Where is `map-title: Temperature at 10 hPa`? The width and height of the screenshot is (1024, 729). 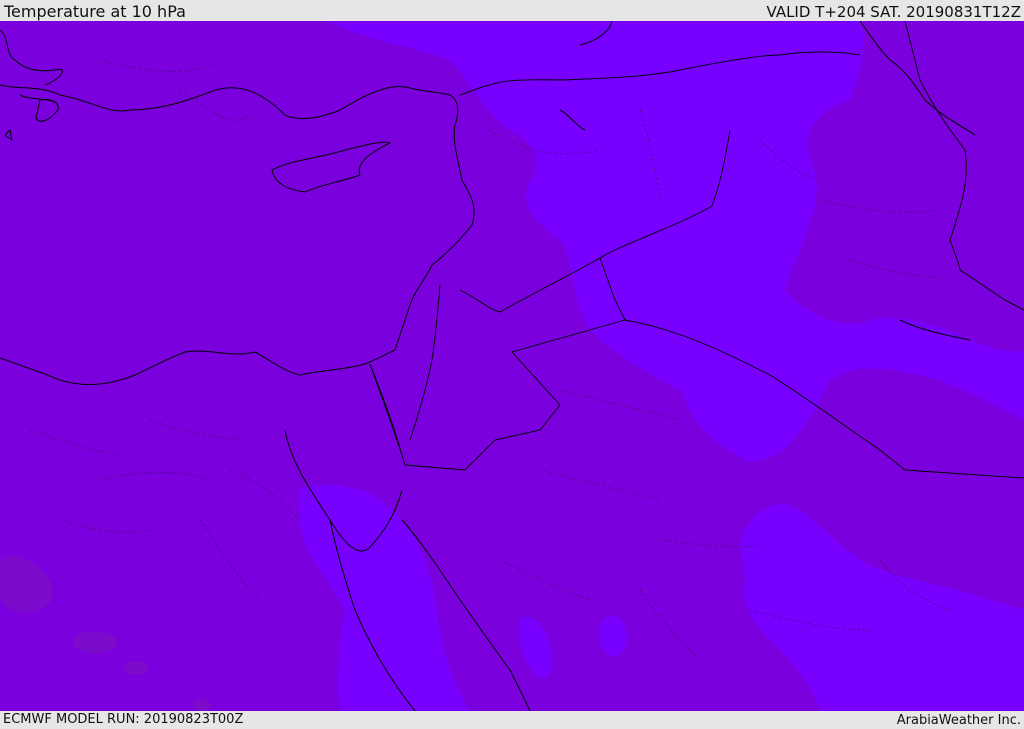 map-title: Temperature at 10 hPa is located at coordinates (95, 11).